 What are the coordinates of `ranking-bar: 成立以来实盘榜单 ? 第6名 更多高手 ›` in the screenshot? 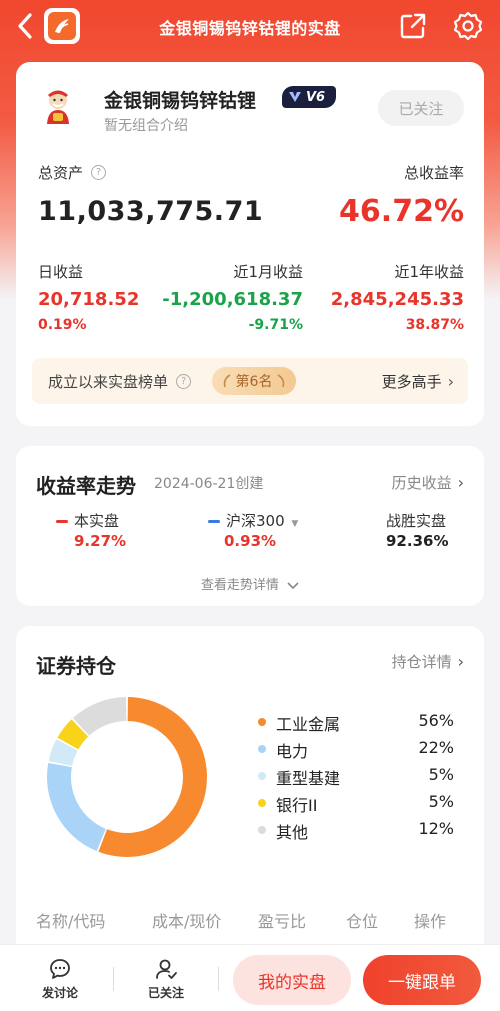 It's located at (250, 381).